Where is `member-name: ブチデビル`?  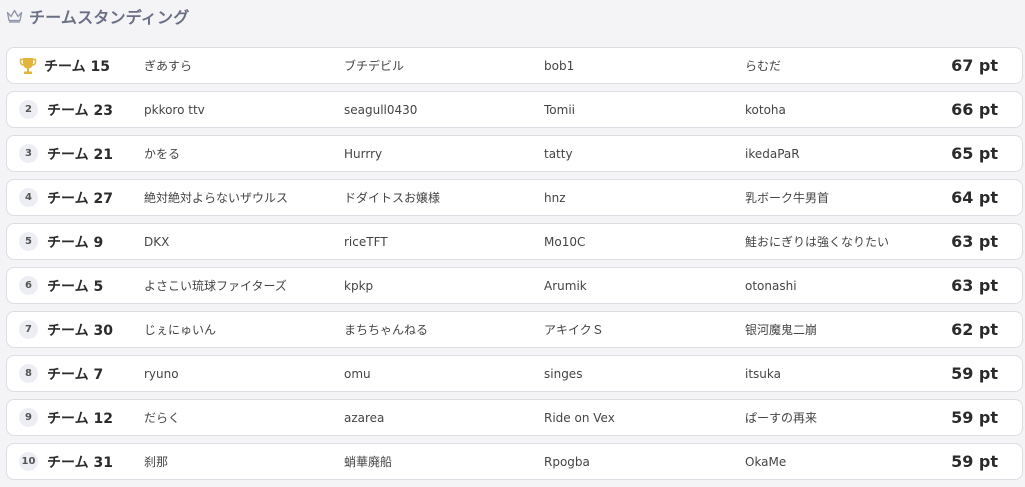
member-name: ブチデビル is located at coordinates (374, 66).